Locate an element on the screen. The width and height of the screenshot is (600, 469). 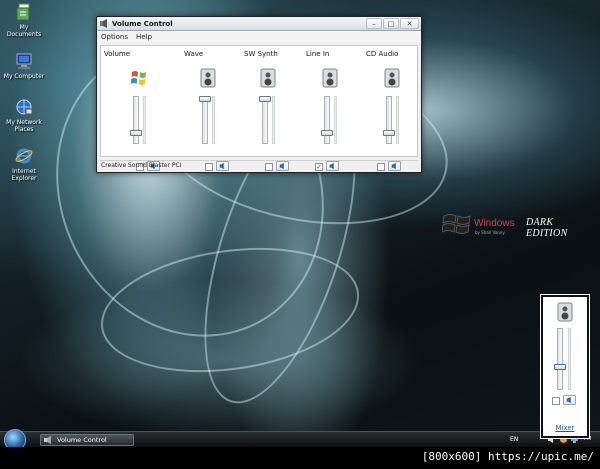
master-volume-slider-track is located at coordinates (560, 359).